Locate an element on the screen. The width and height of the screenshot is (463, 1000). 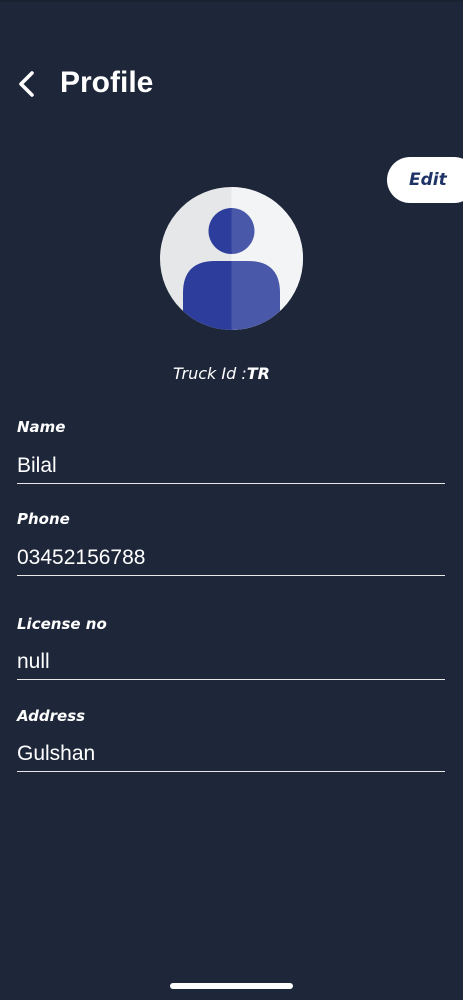
license-field is located at coordinates (231, 662).